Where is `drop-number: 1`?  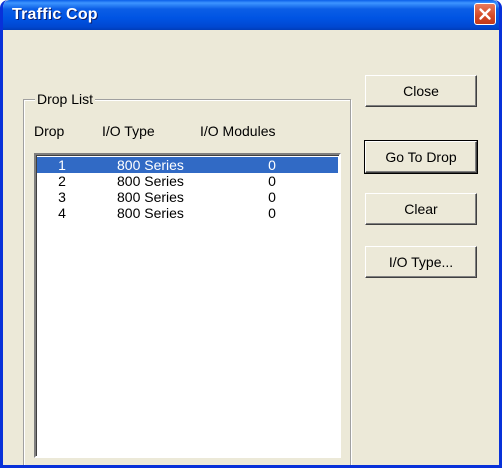
drop-number: 1 is located at coordinates (62, 165).